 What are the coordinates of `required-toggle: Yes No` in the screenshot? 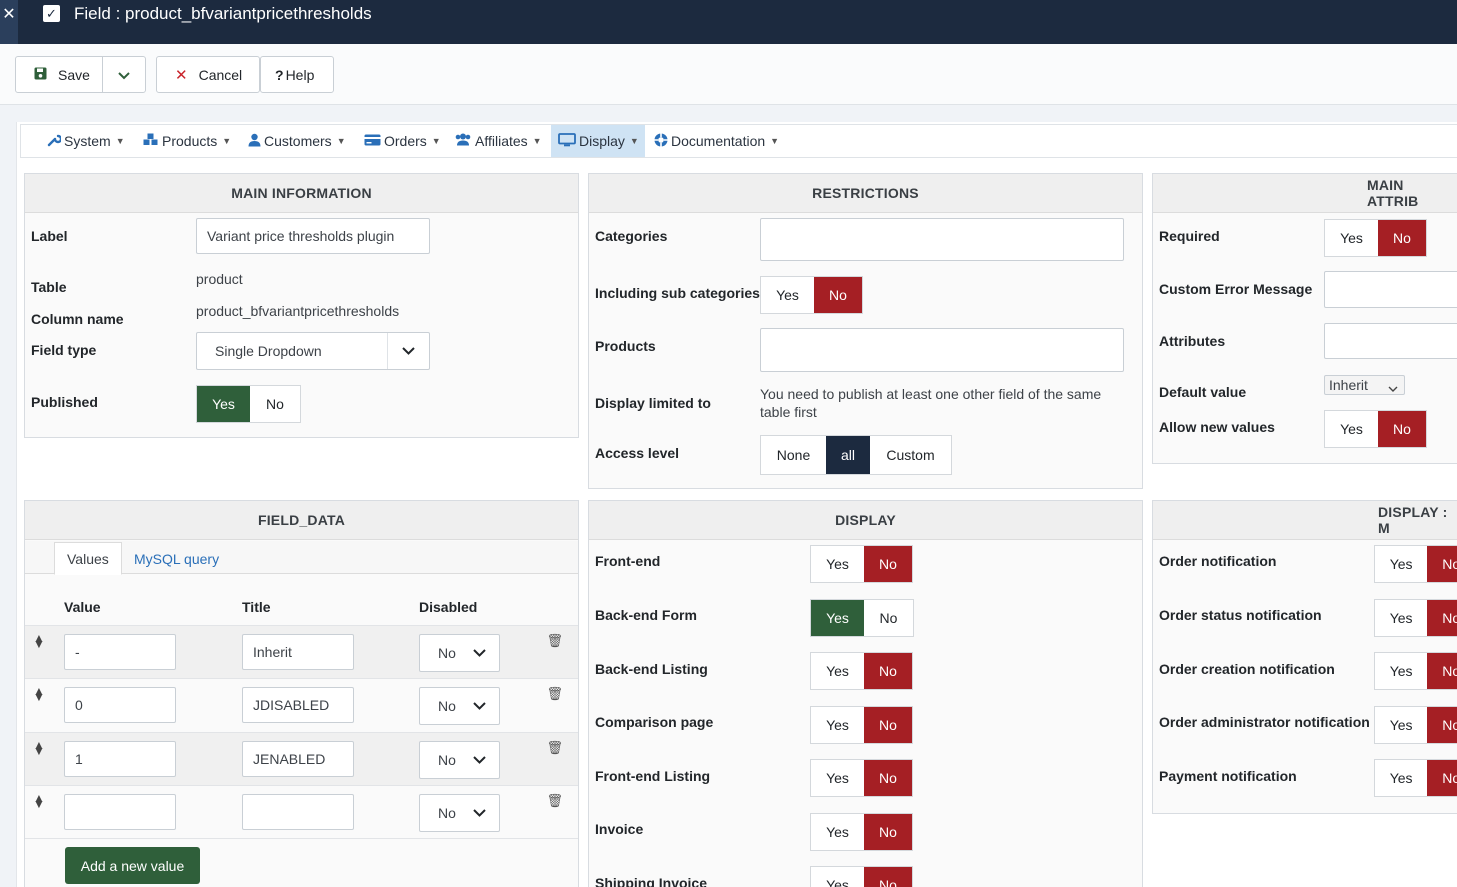 It's located at (1375, 238).